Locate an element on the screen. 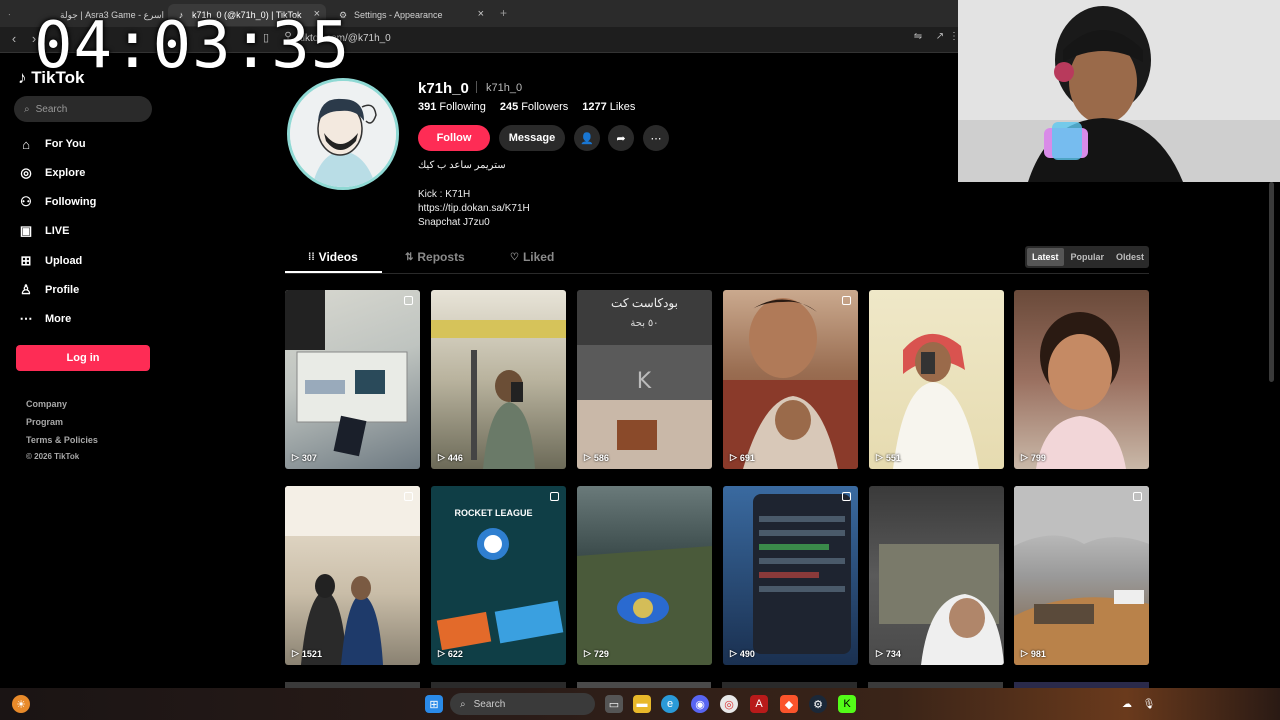  logo-text: TikTok is located at coordinates (58, 77).